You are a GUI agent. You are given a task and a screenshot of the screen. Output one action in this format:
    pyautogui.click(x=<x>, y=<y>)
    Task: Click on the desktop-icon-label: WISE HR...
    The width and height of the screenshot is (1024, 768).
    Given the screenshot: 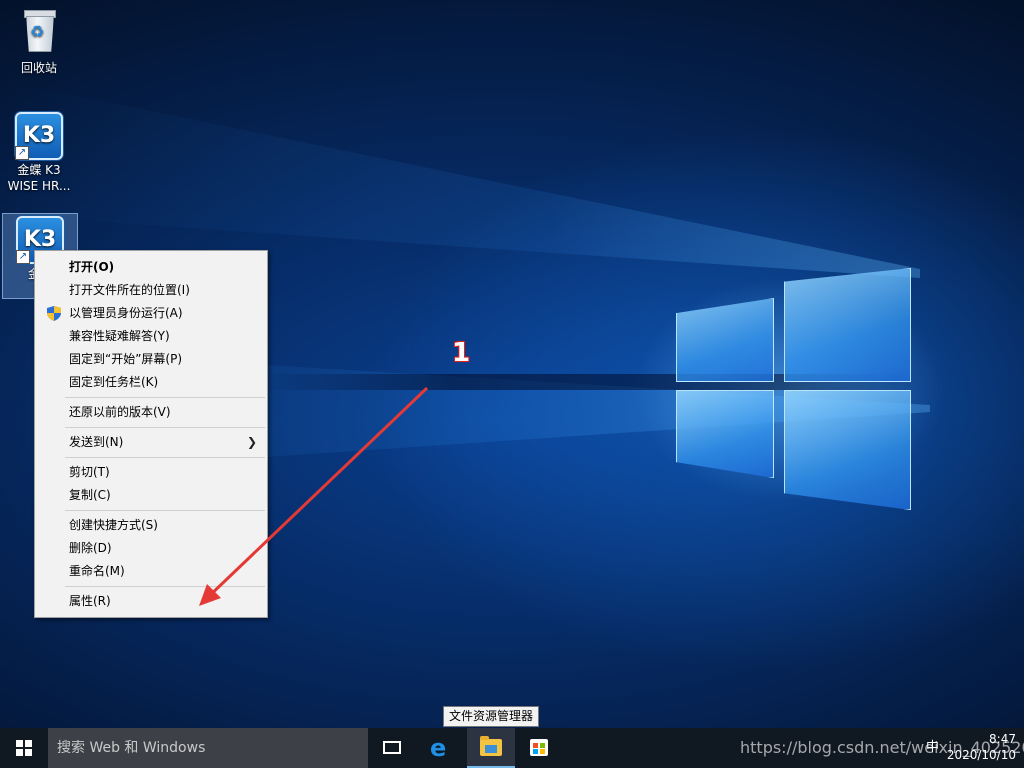 What is the action you would take?
    pyautogui.click(x=39, y=186)
    